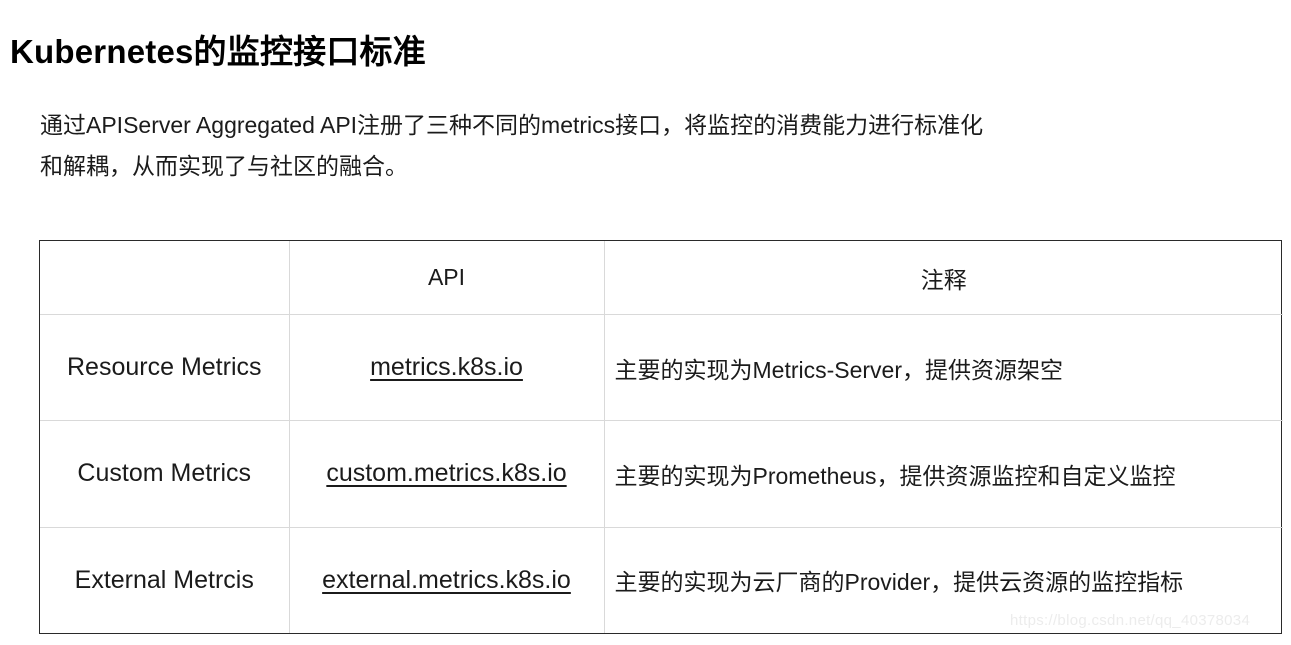 The height and width of the screenshot is (645, 1291). I want to click on metric-name-label: External Metrcis, so click(164, 579).